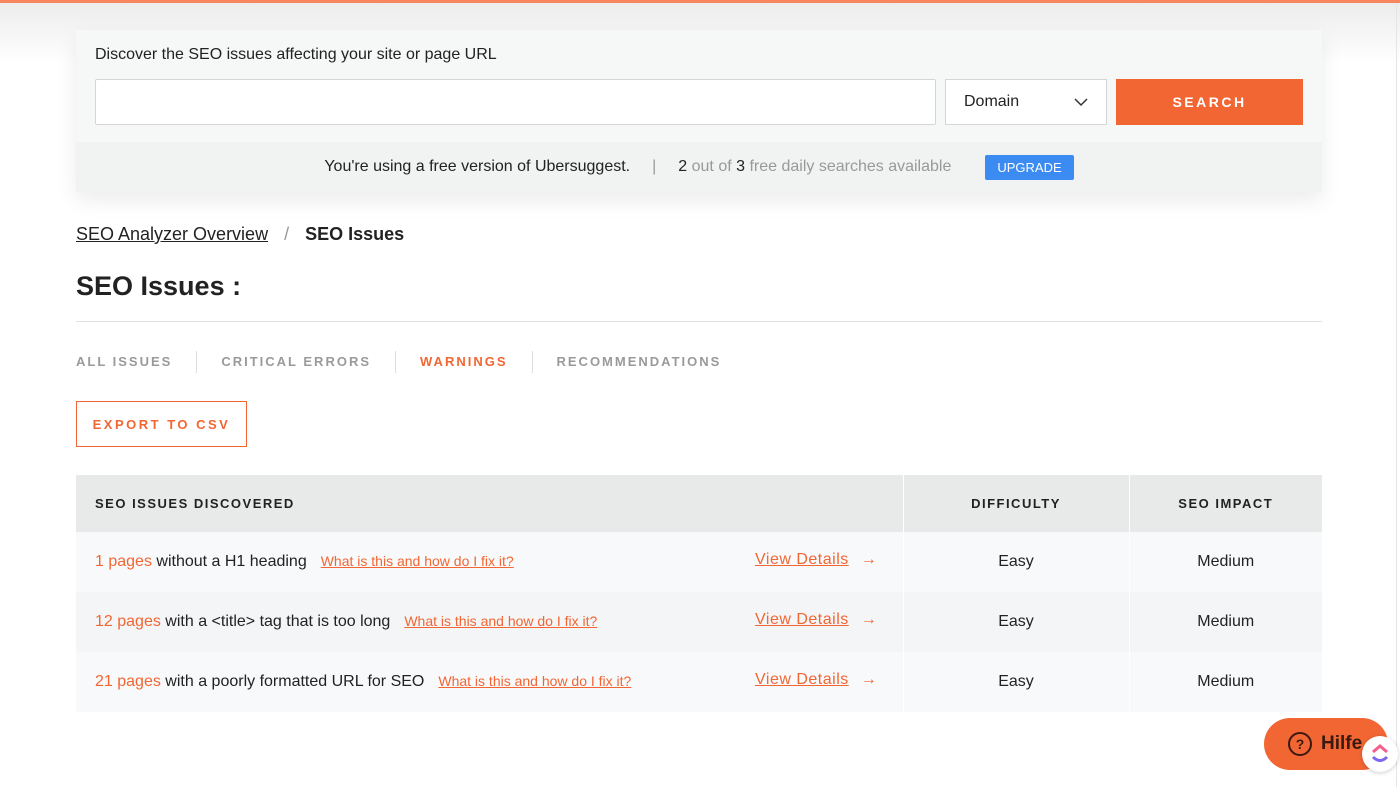  Describe the element at coordinates (159, 286) in the screenshot. I see `page-title: SEO Issues :` at that location.